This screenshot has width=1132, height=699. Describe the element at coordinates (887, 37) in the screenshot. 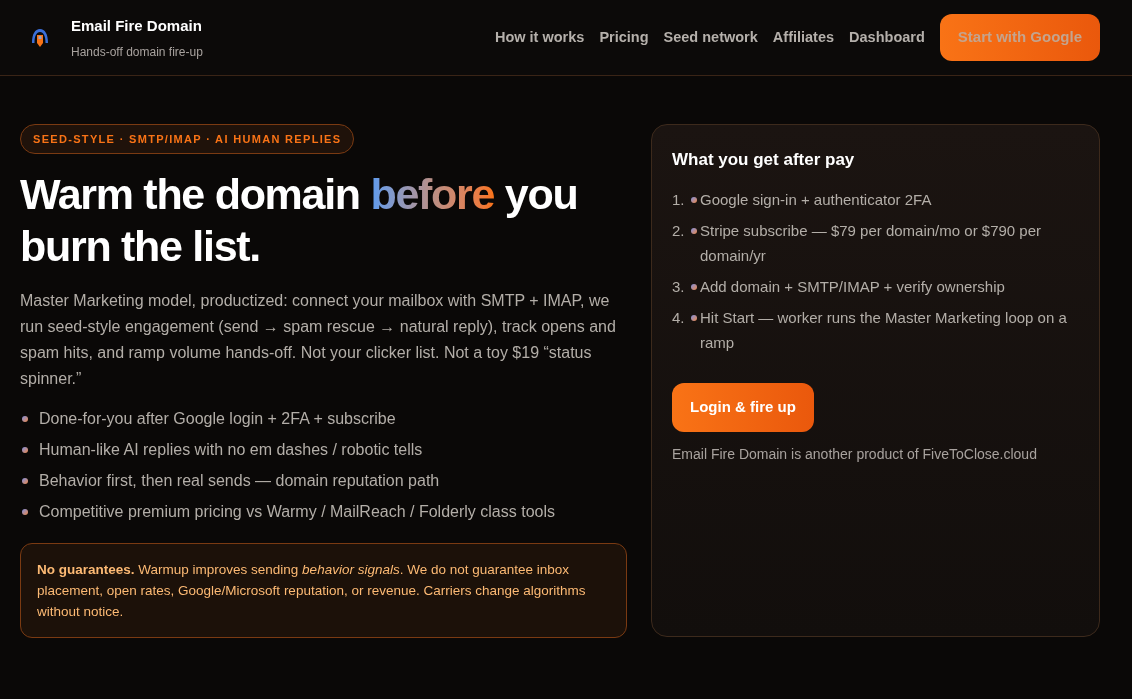

I see `nav-link: Dashboard` at that location.